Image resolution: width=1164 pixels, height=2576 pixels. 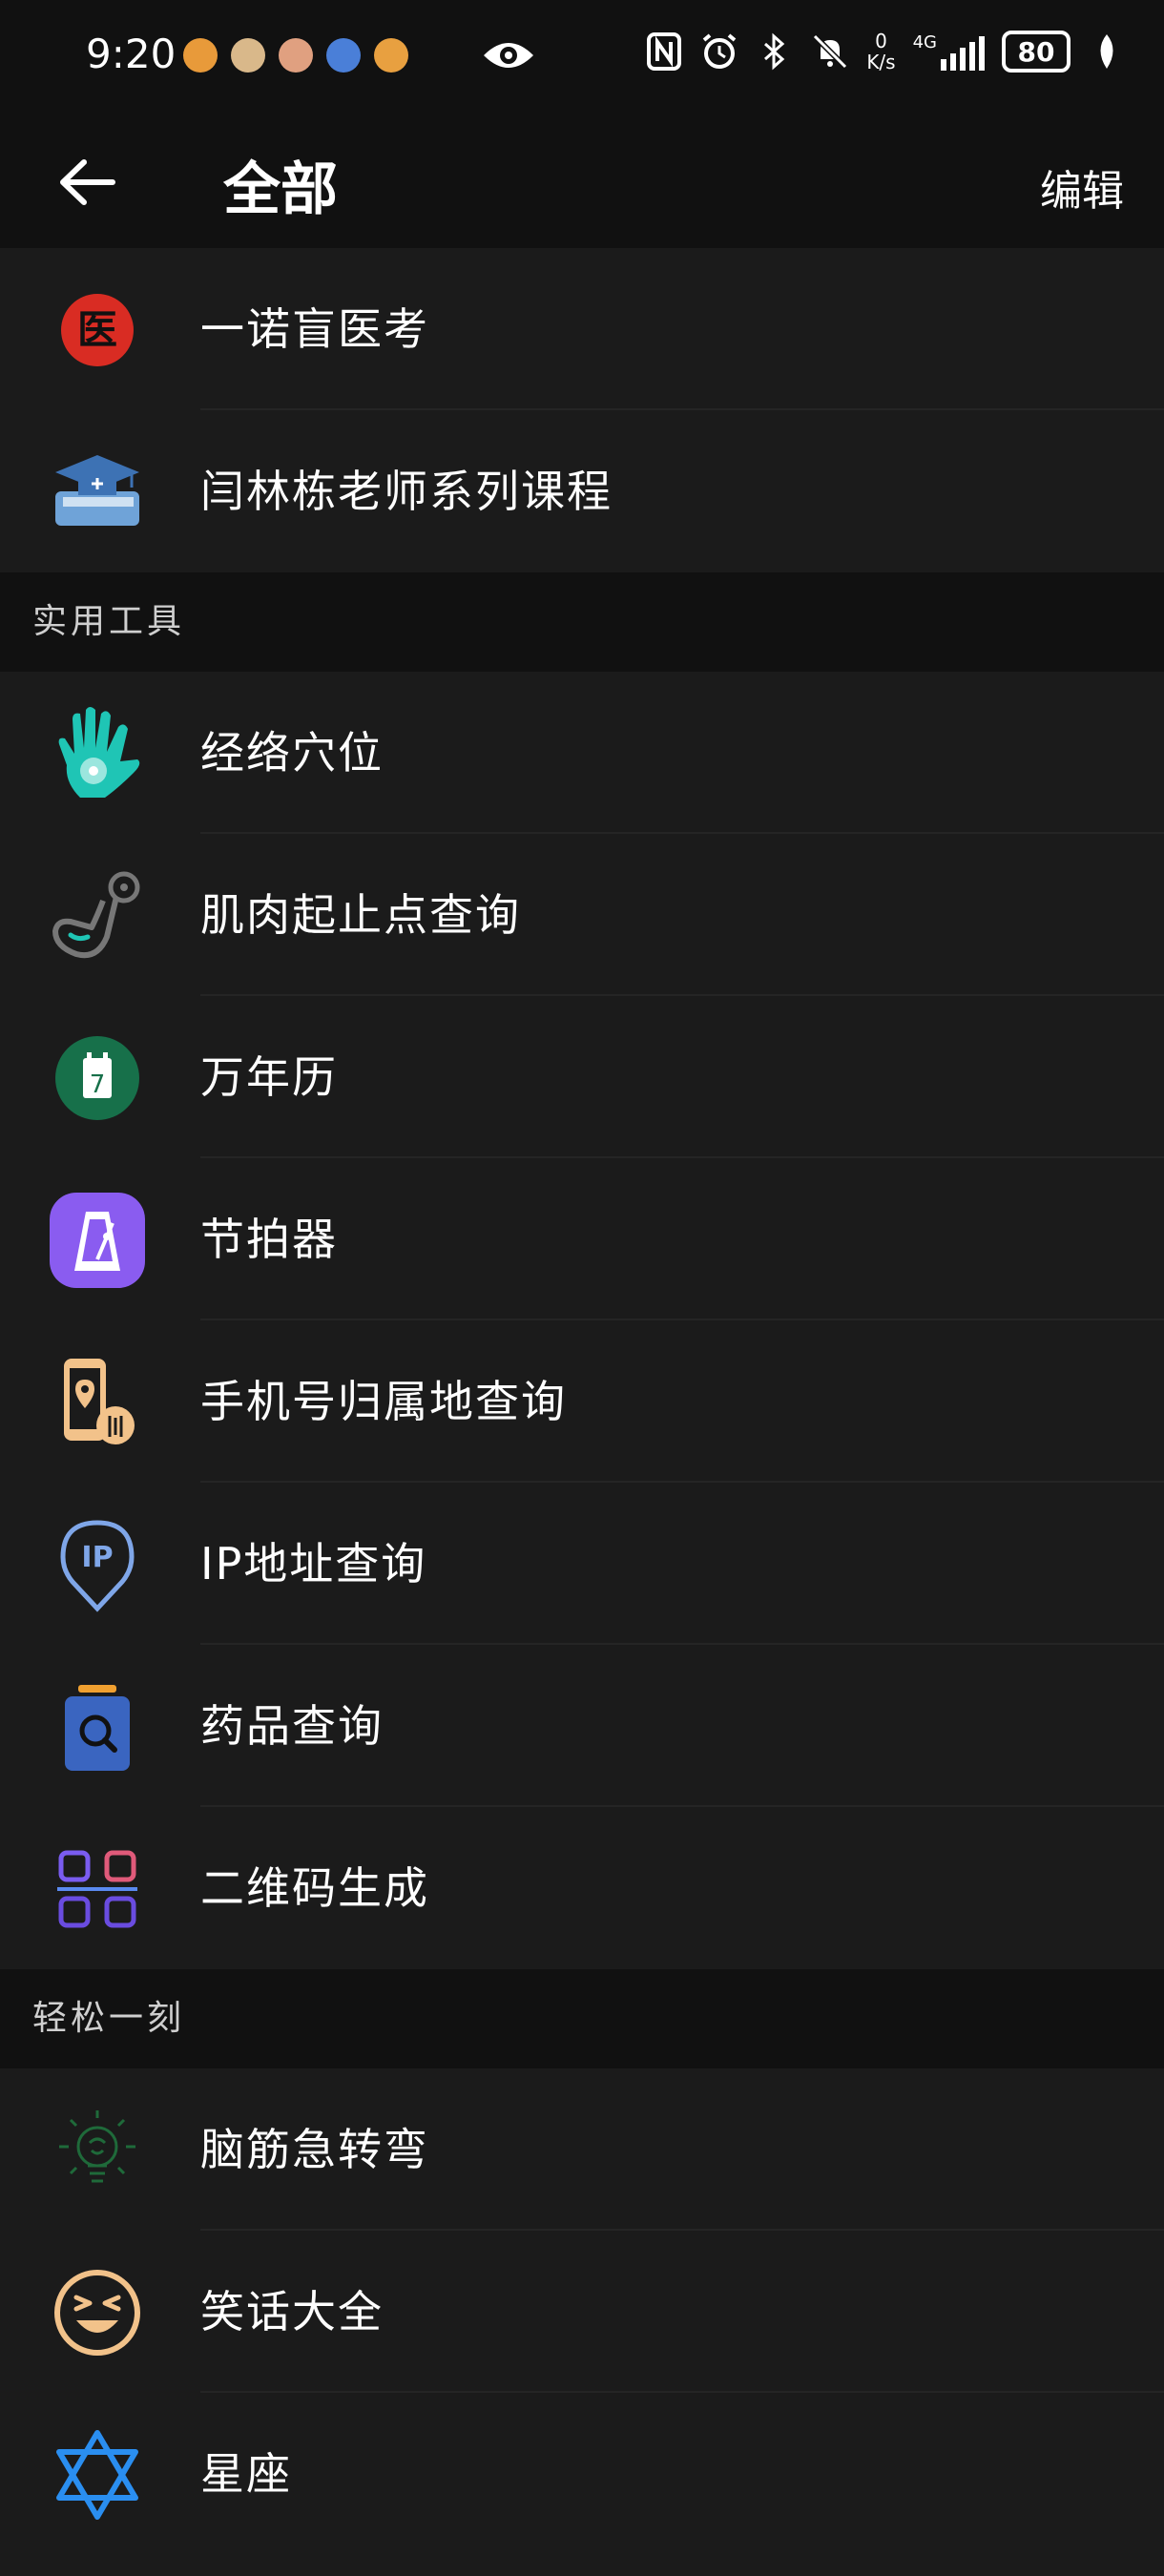 What do you see at coordinates (406, 491) in the screenshot?
I see `item-label: 闫林栋老师系列课程` at bounding box center [406, 491].